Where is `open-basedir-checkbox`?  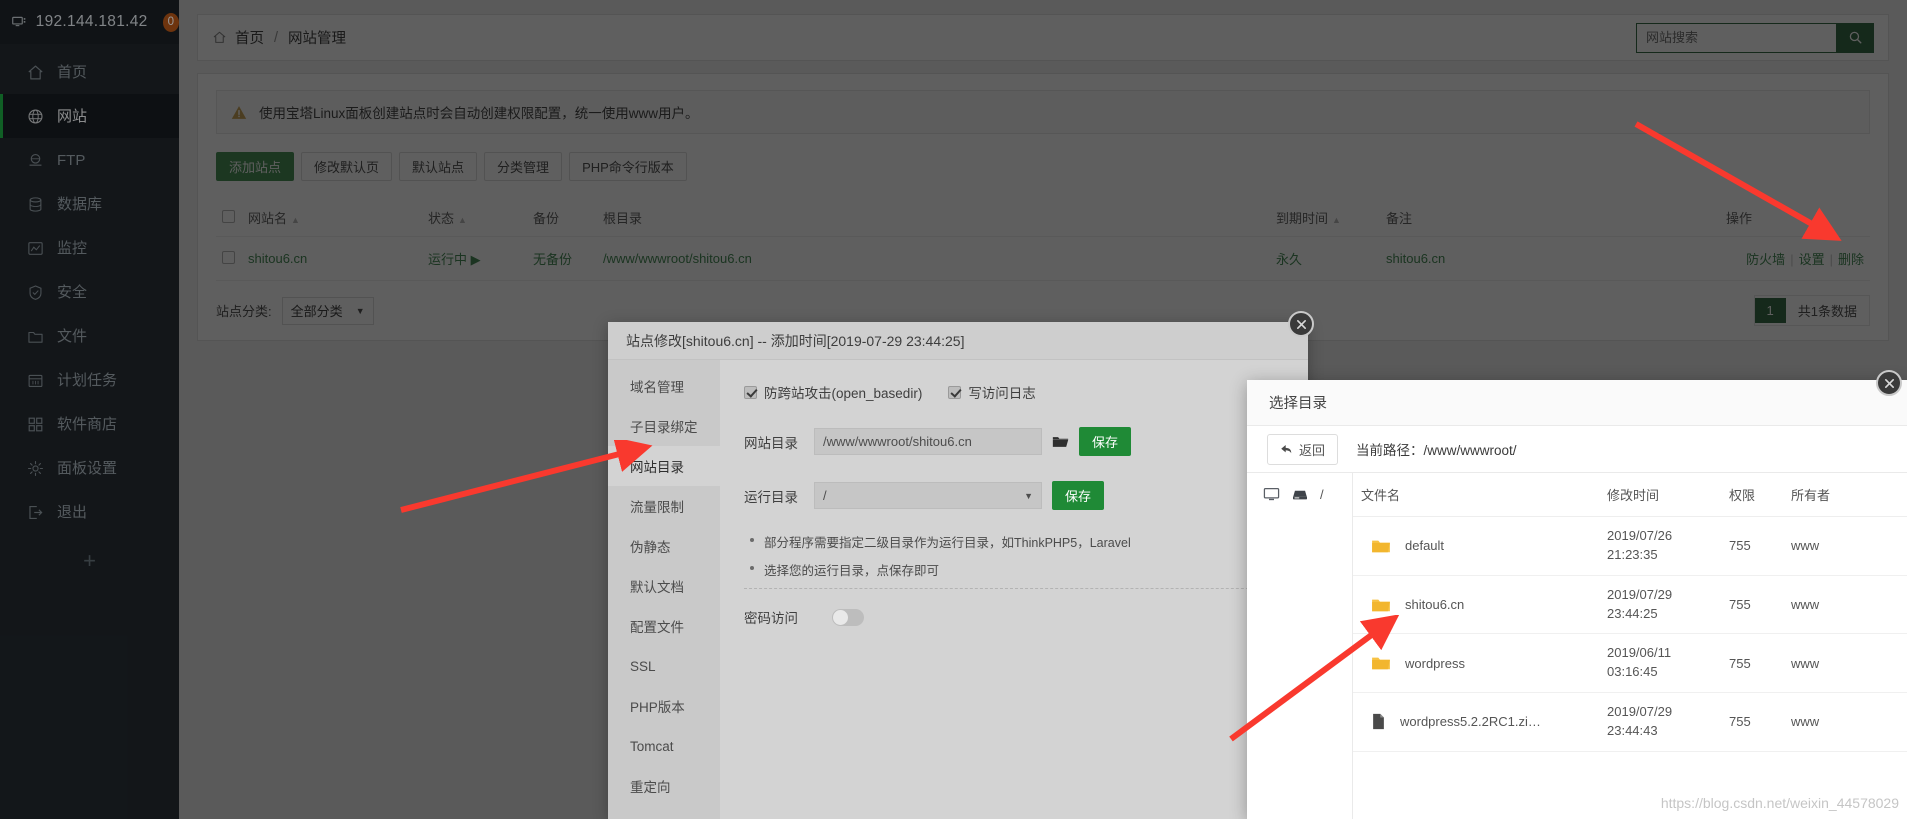
open-basedir-checkbox is located at coordinates (750, 392).